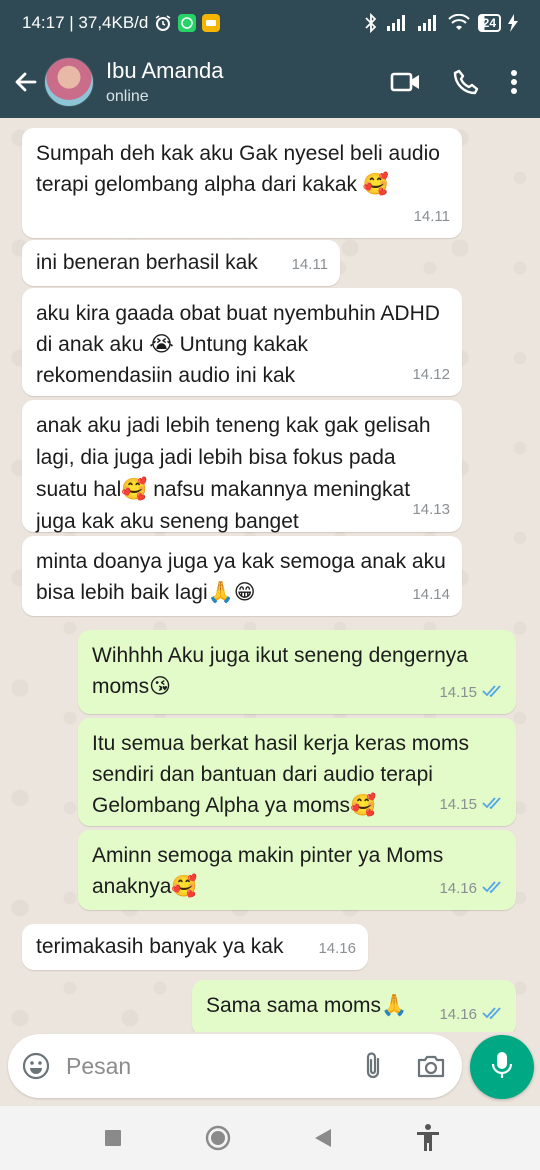 The width and height of the screenshot is (540, 1170). I want to click on charging-icon, so click(513, 23).